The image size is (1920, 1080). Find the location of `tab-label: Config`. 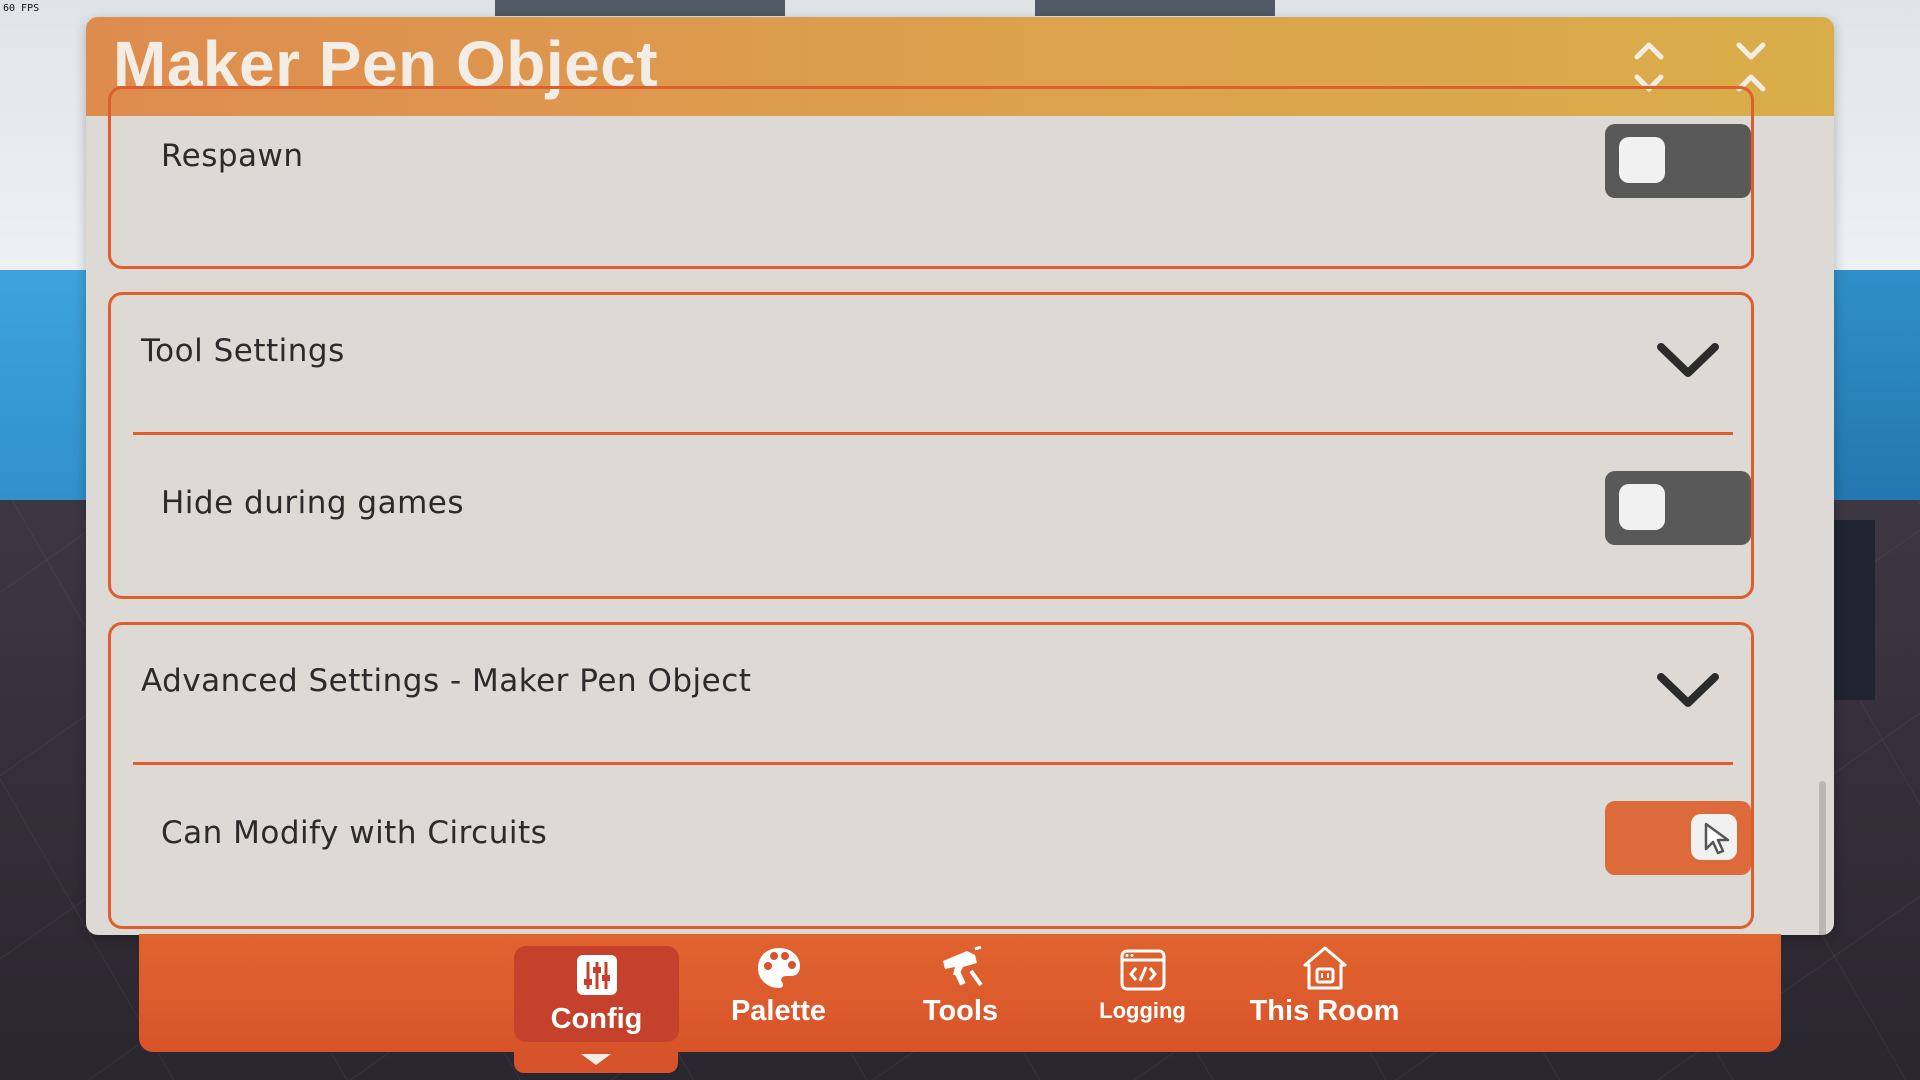

tab-label: Config is located at coordinates (596, 1019).